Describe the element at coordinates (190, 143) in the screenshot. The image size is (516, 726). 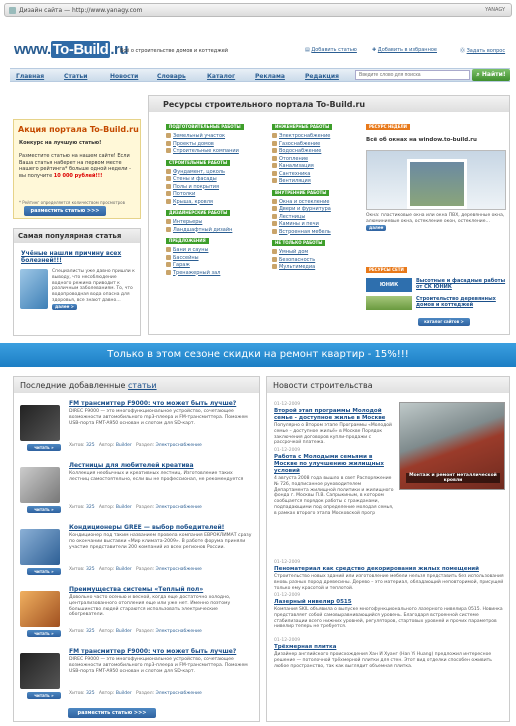
I see `resource-link: Проекты домов` at that location.